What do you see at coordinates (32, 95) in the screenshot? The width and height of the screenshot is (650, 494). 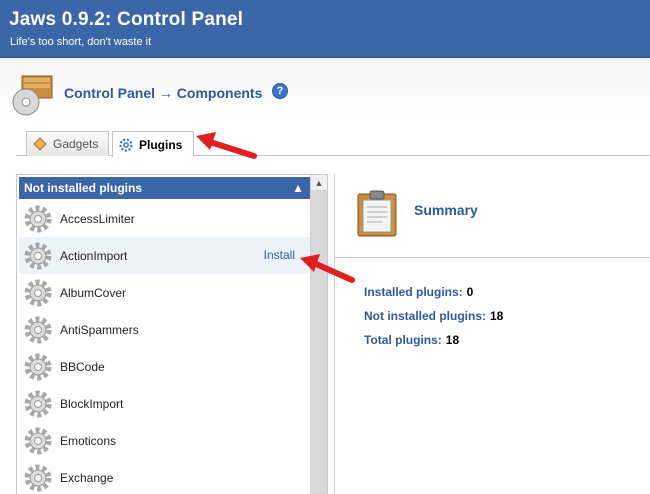 I see `control-panel-box-icon` at bounding box center [32, 95].